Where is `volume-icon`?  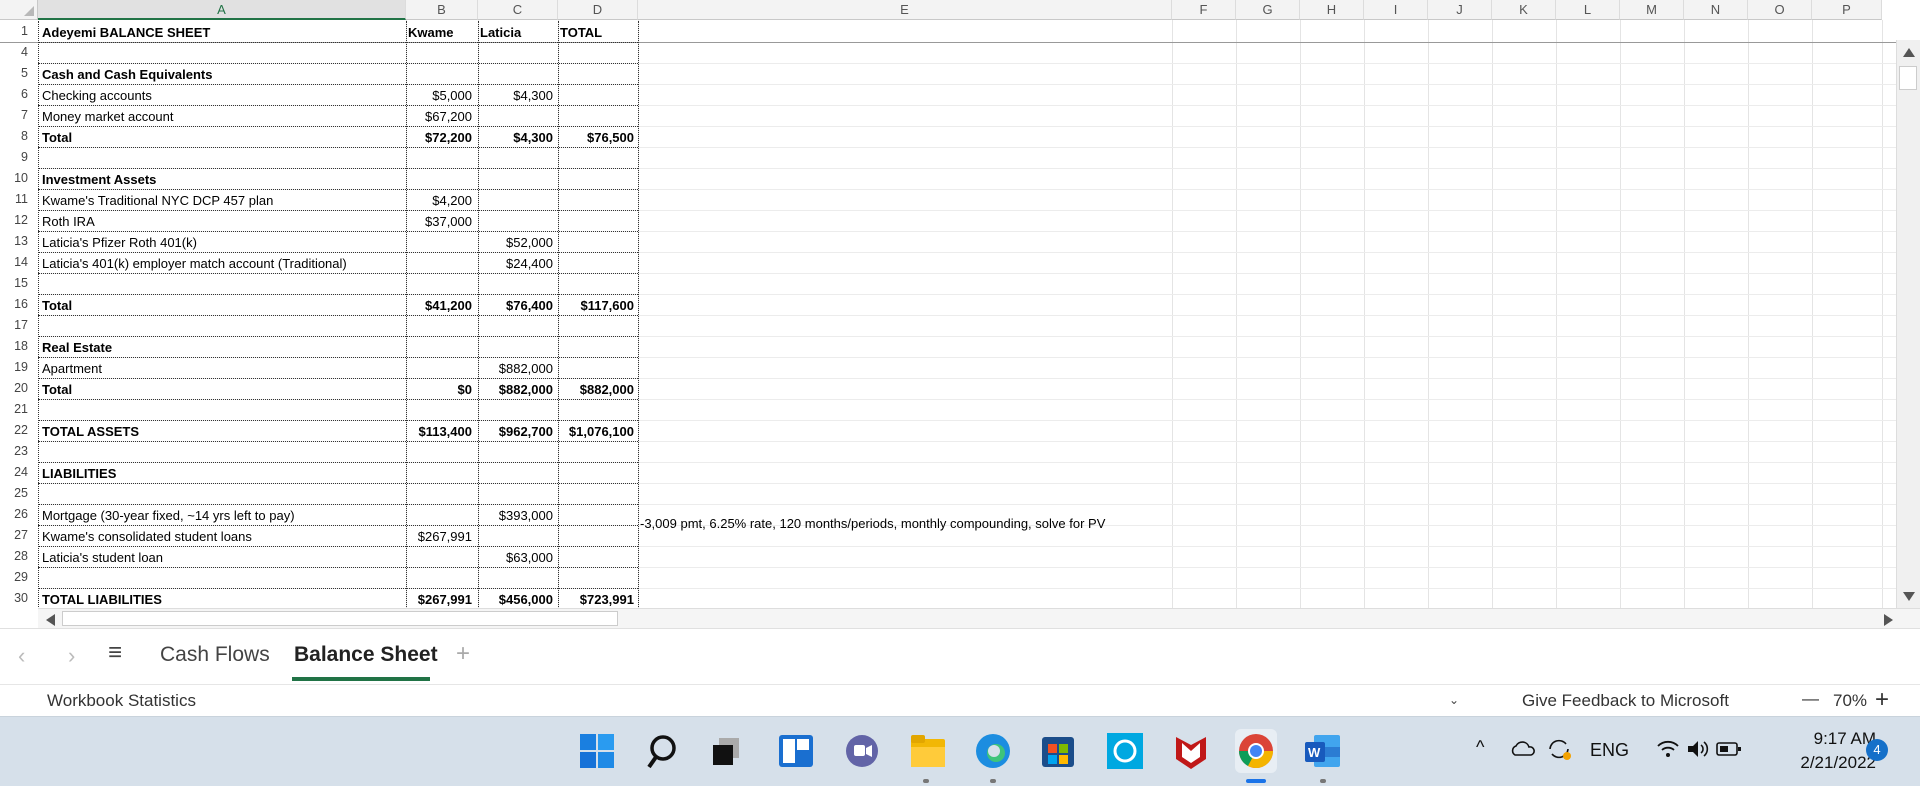 volume-icon is located at coordinates (1698, 751).